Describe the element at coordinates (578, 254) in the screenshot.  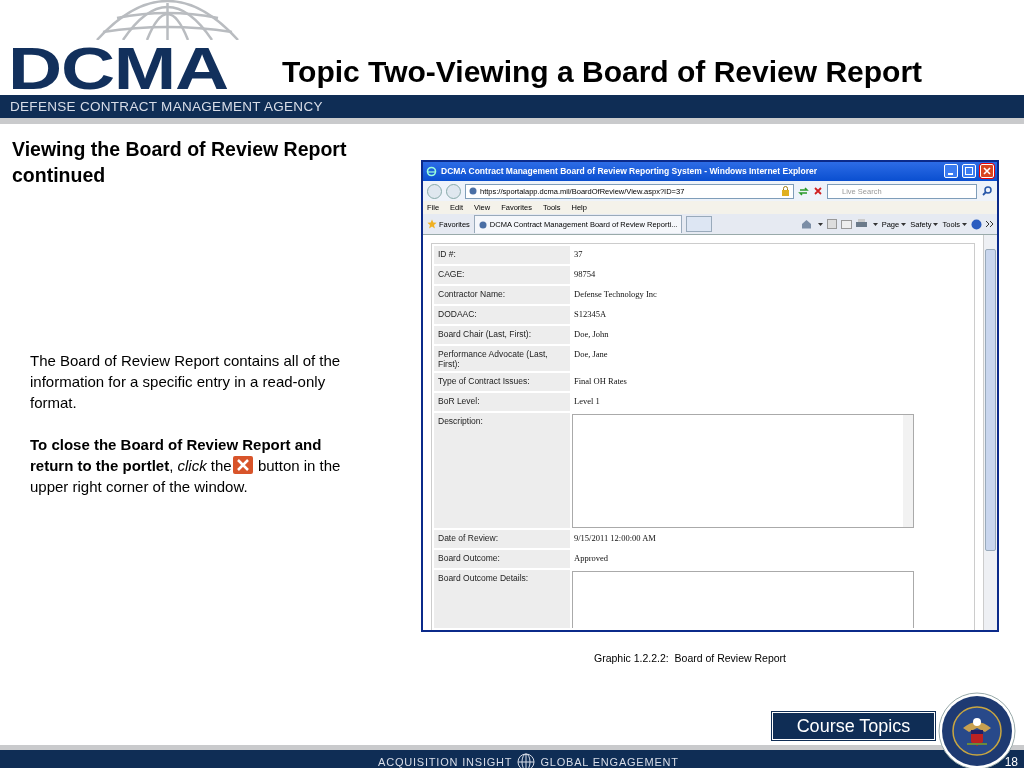
I see `field-value: 37` at that location.